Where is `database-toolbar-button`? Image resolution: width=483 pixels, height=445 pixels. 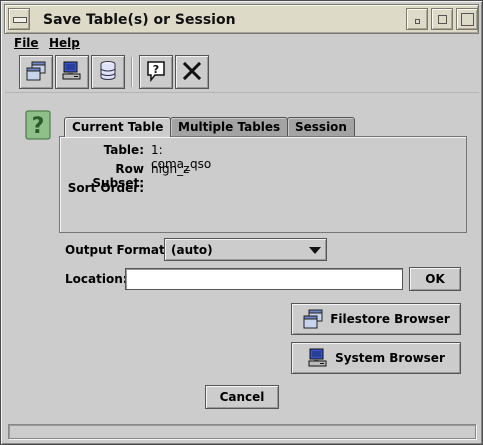 database-toolbar-button is located at coordinates (108, 72).